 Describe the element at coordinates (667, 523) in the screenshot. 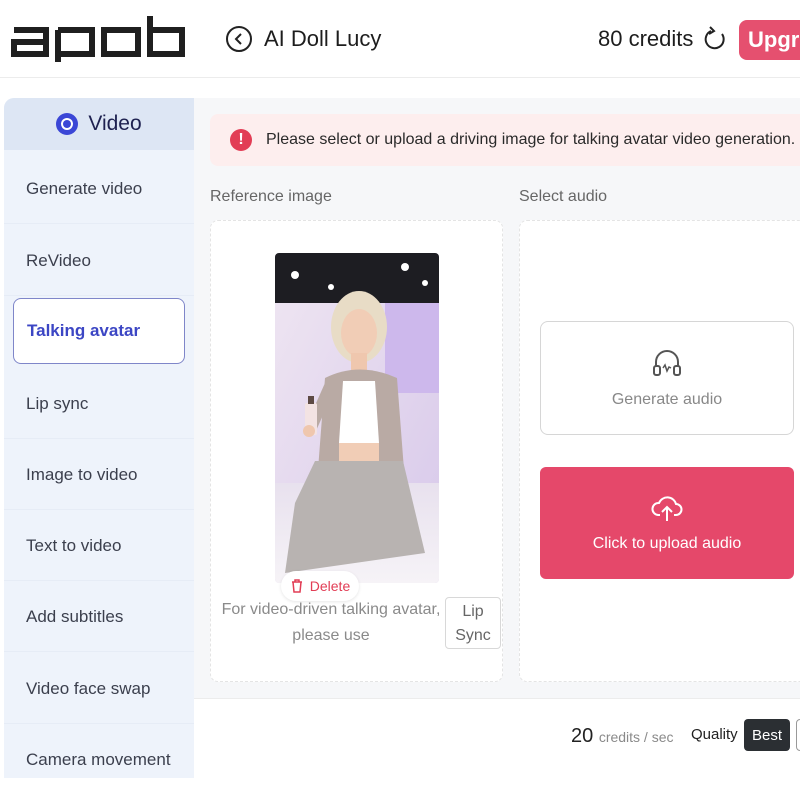

I see `upload-audio-button: Click to upload audio` at that location.